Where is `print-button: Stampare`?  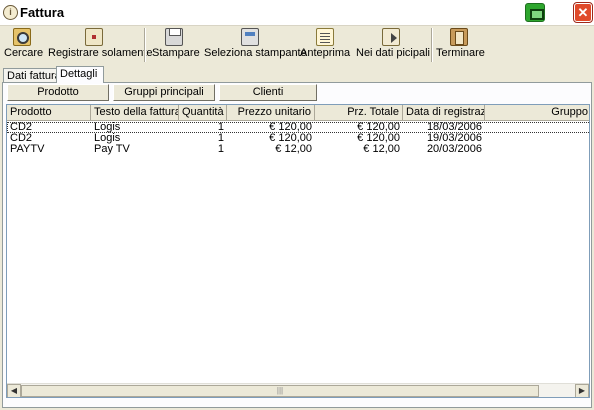
print-button: Stampare is located at coordinates (176, 46).